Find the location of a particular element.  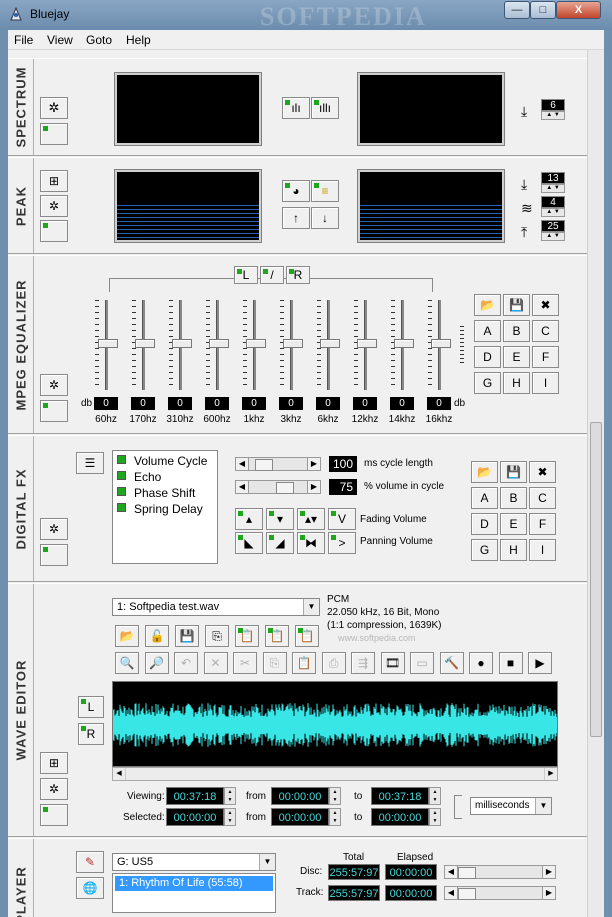

film-button: 🎞 is located at coordinates (392, 663).